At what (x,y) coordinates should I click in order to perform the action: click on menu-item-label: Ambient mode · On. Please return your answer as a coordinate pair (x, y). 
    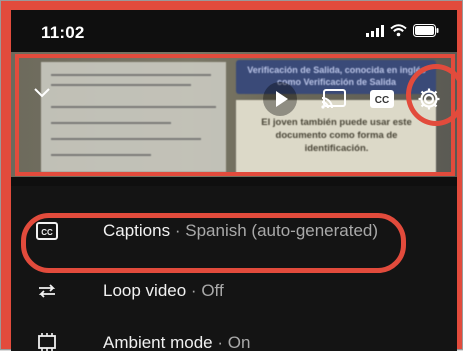
    Looking at the image, I should click on (176, 342).